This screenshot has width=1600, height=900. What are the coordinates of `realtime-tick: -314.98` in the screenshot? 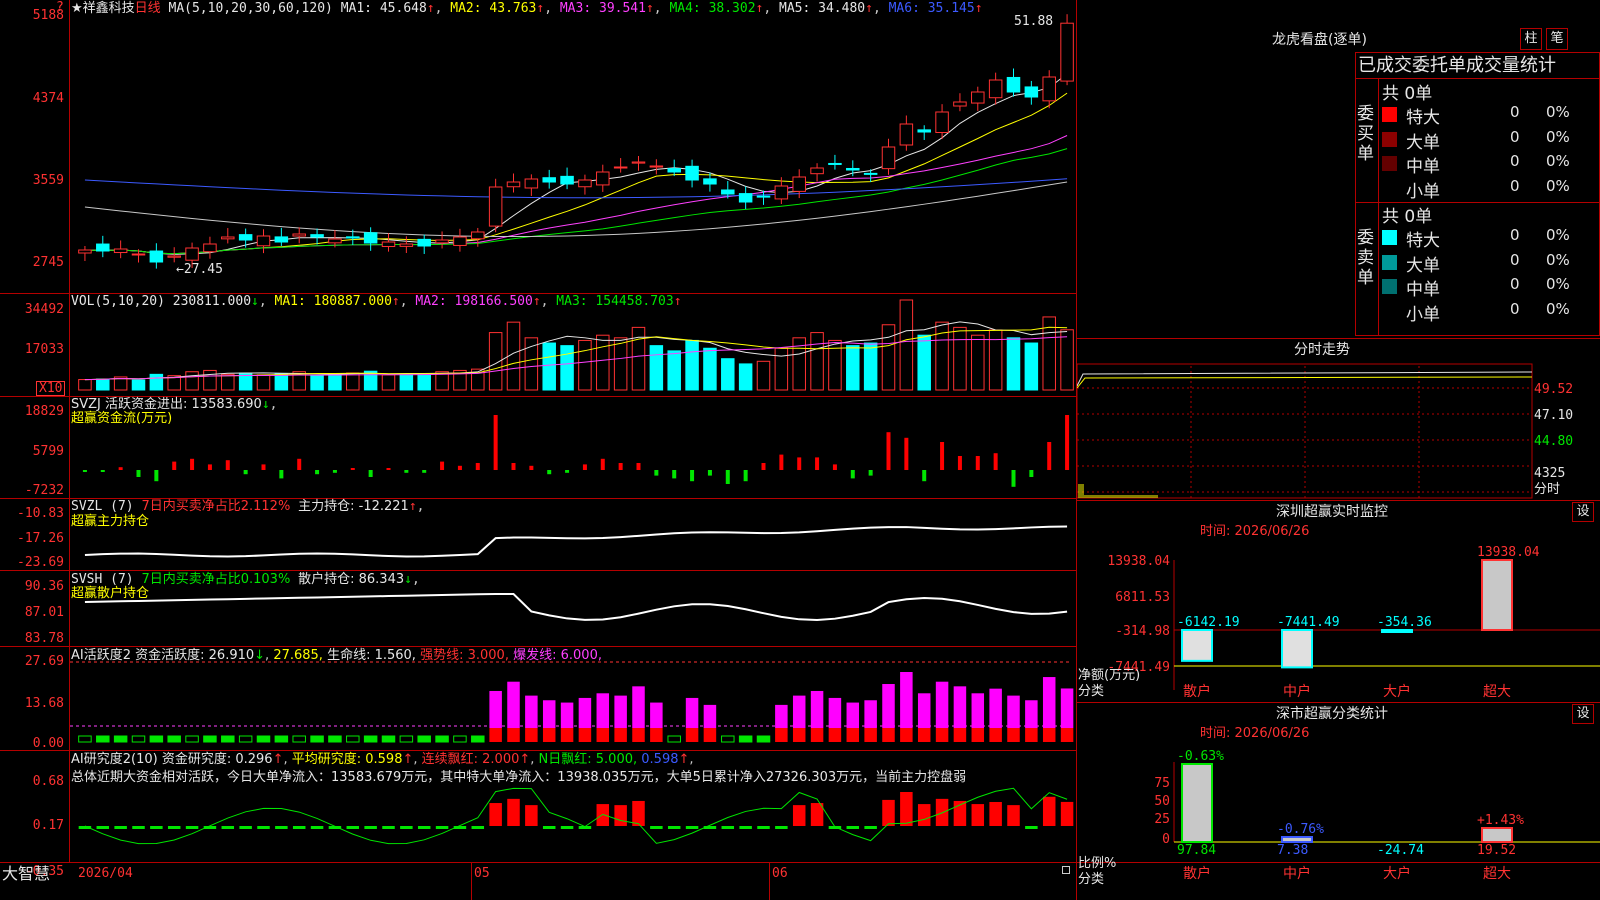 It's located at (1142, 631).